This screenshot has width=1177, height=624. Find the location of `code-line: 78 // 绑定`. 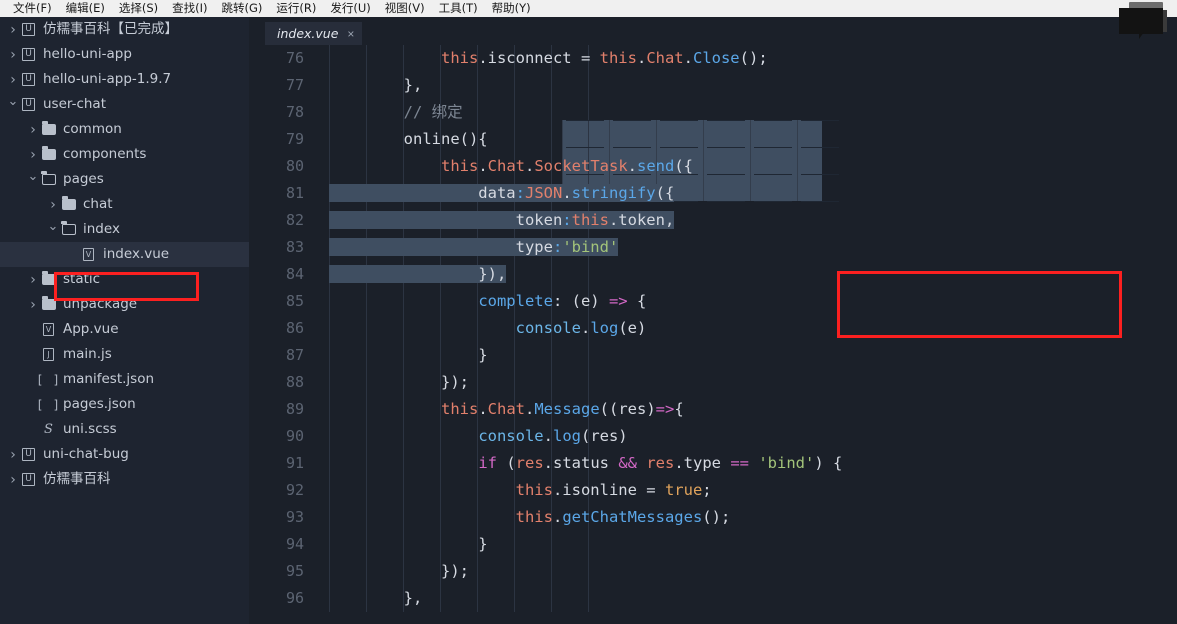

code-line: 78 // 绑定 is located at coordinates (713, 112).